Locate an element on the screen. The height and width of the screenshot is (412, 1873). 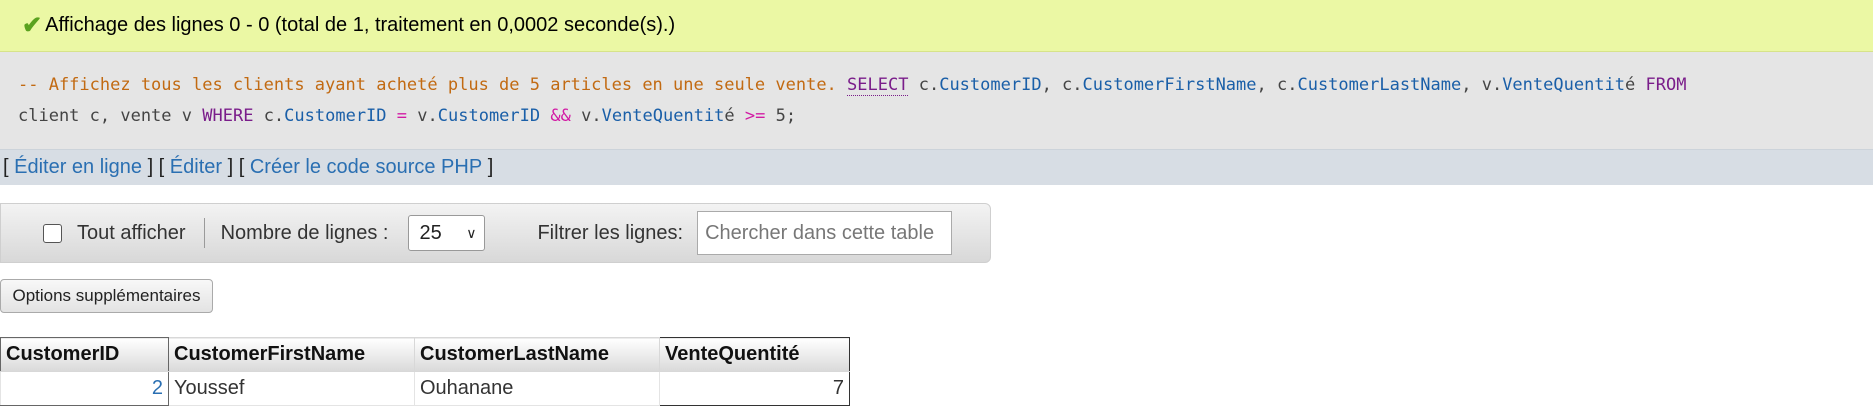
bracket: [ is located at coordinates (6, 167).